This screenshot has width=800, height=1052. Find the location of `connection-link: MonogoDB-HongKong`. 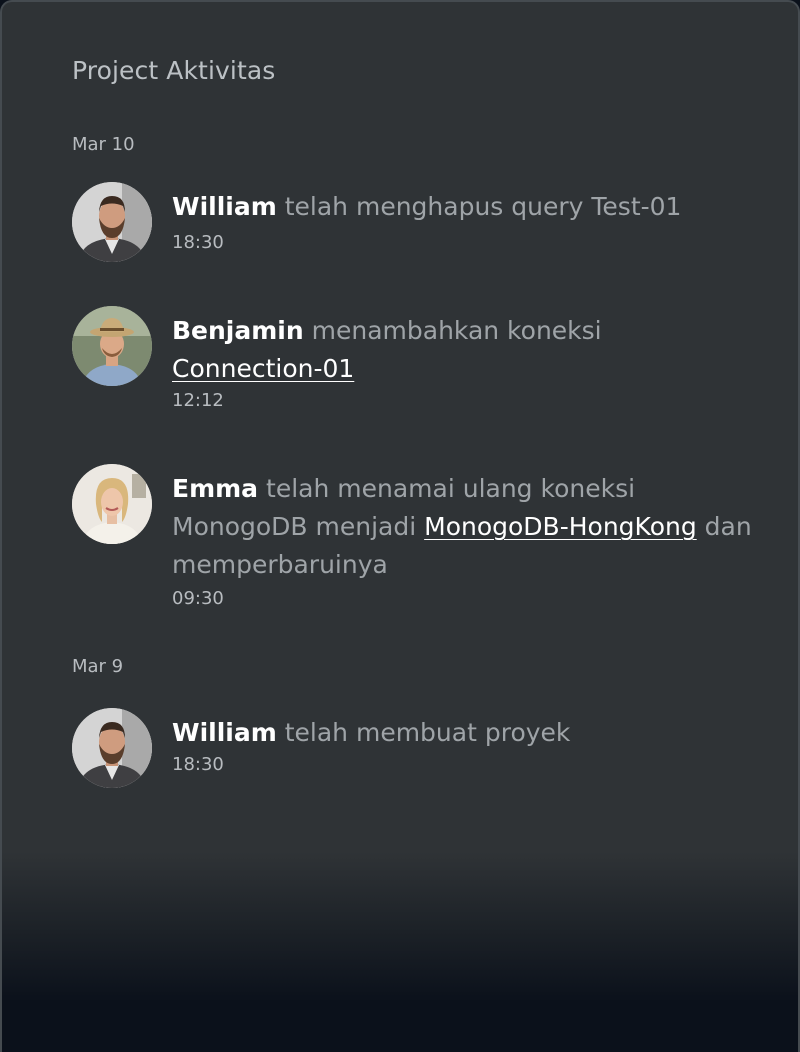

connection-link: MonogoDB-HongKong is located at coordinates (560, 526).